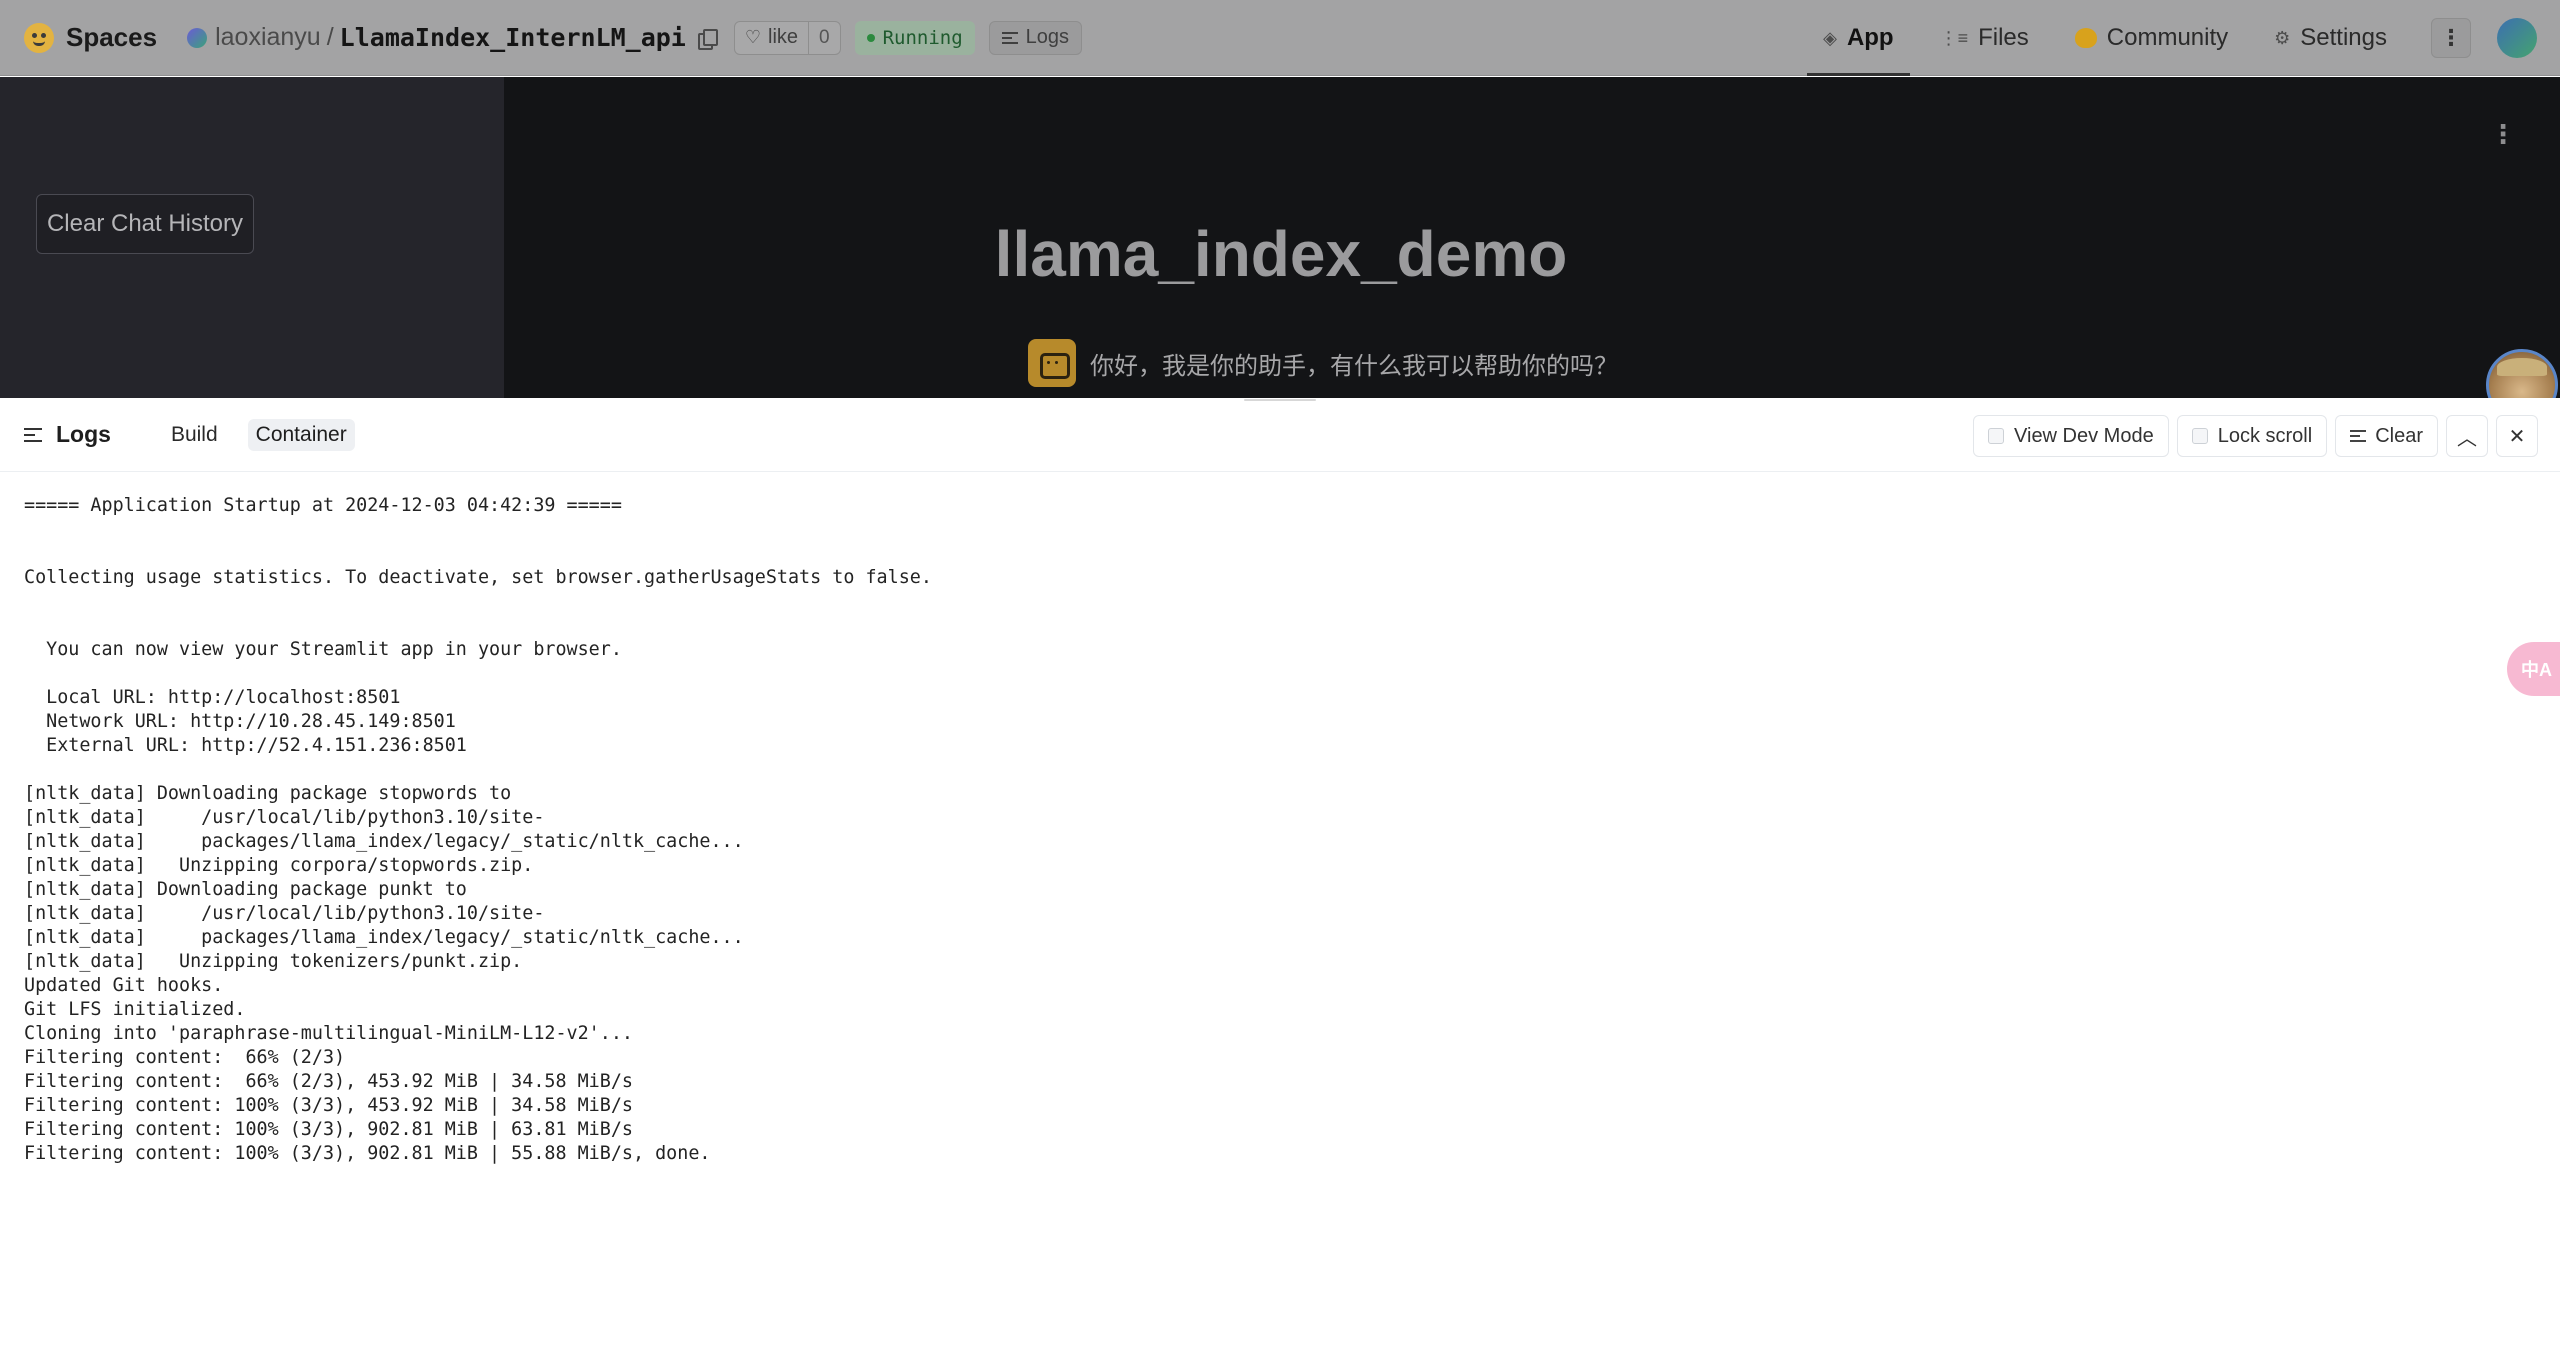 This screenshot has height=1347, width=2560. Describe the element at coordinates (2533, 669) in the screenshot. I see `translate-icon: 中A` at that location.